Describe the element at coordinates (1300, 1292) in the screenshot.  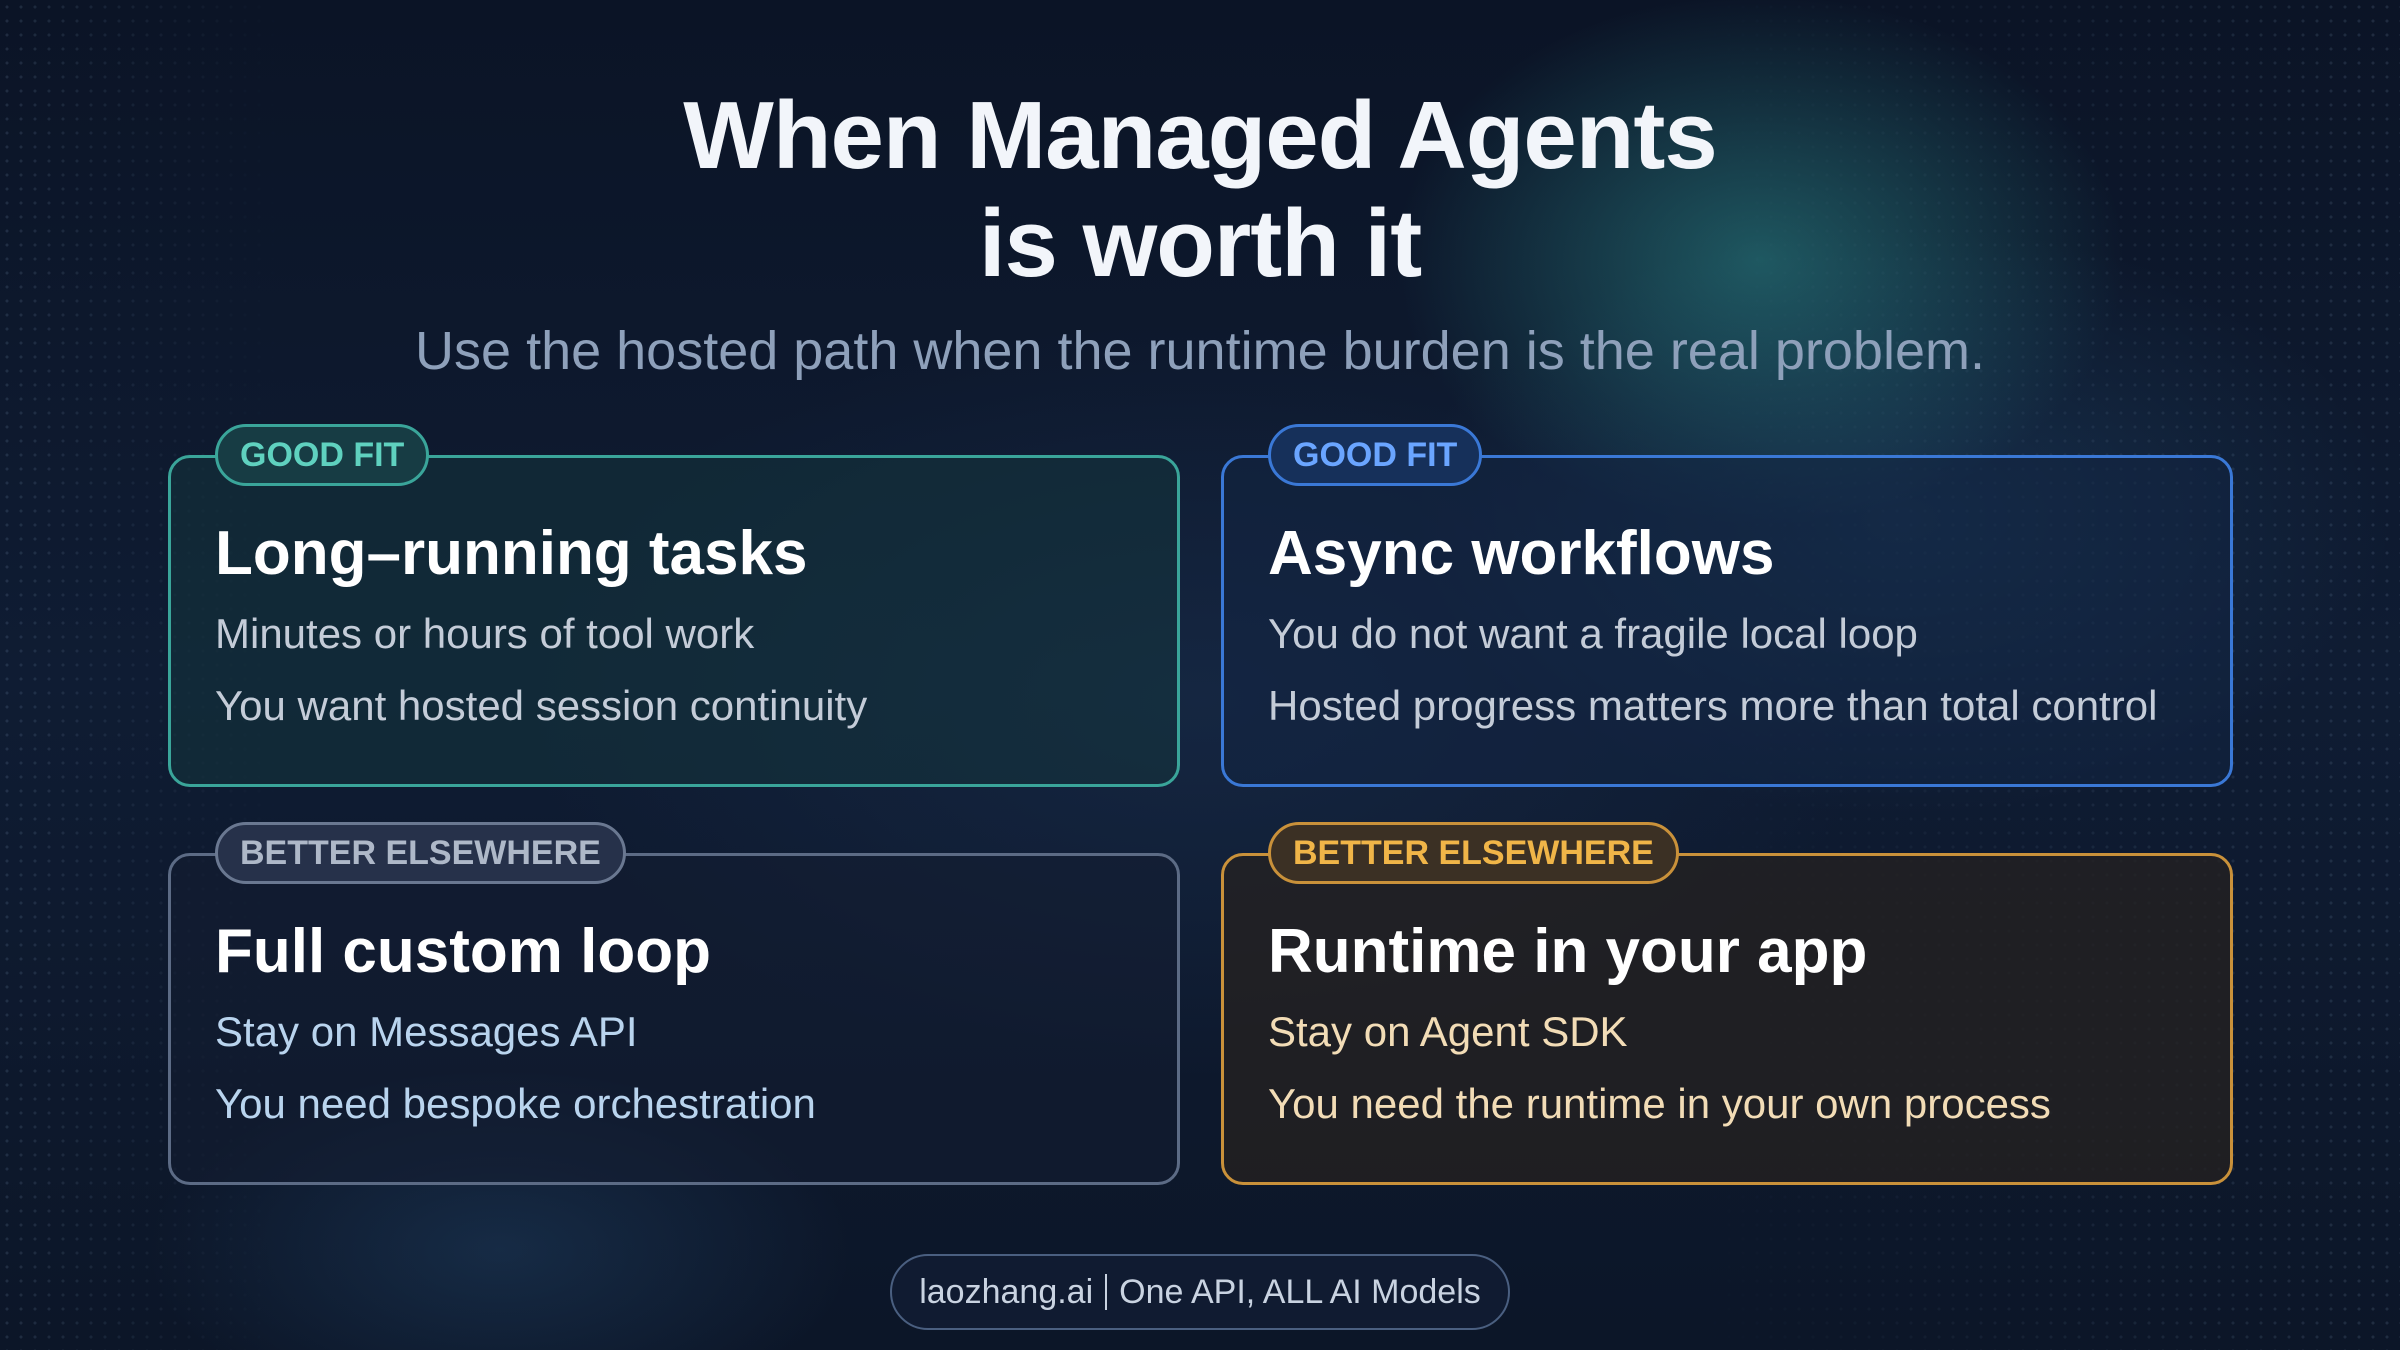
I see `footer-tagline: One API, ALL AI Models` at that location.